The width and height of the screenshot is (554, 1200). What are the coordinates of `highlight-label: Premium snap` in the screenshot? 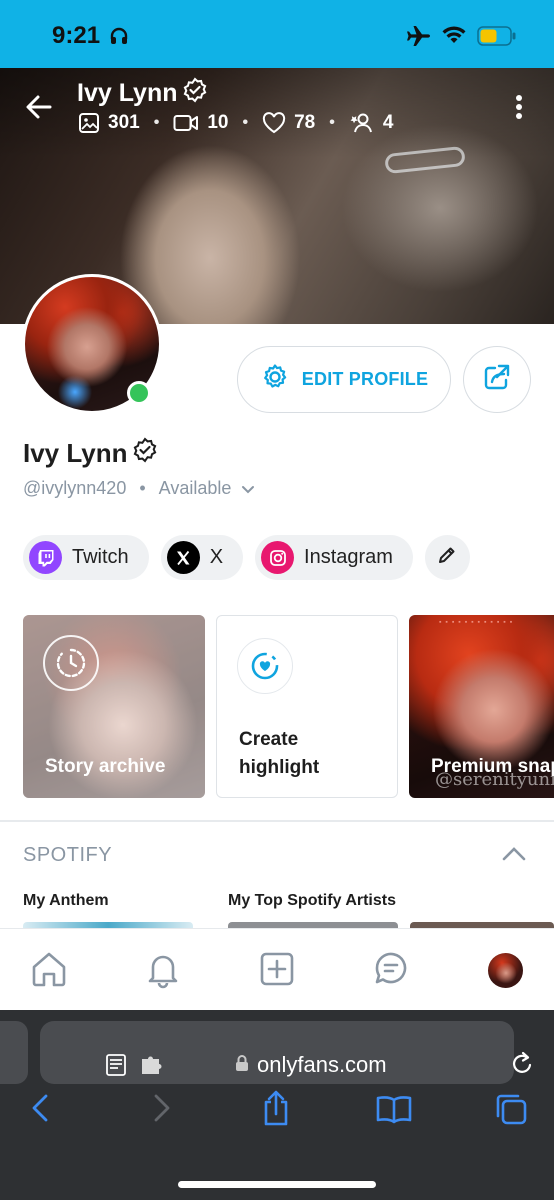 It's located at (492, 766).